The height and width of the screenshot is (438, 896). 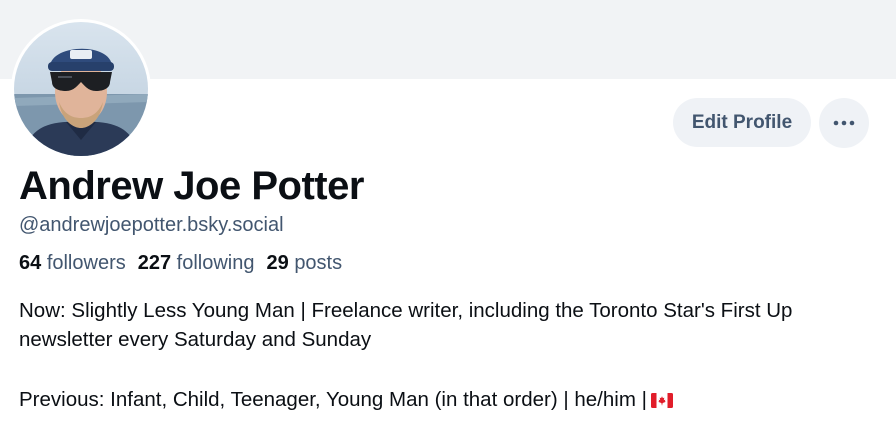 What do you see at coordinates (151, 225) in the screenshot?
I see `profile-handle: @andrewjoepotter.bsky.social` at bounding box center [151, 225].